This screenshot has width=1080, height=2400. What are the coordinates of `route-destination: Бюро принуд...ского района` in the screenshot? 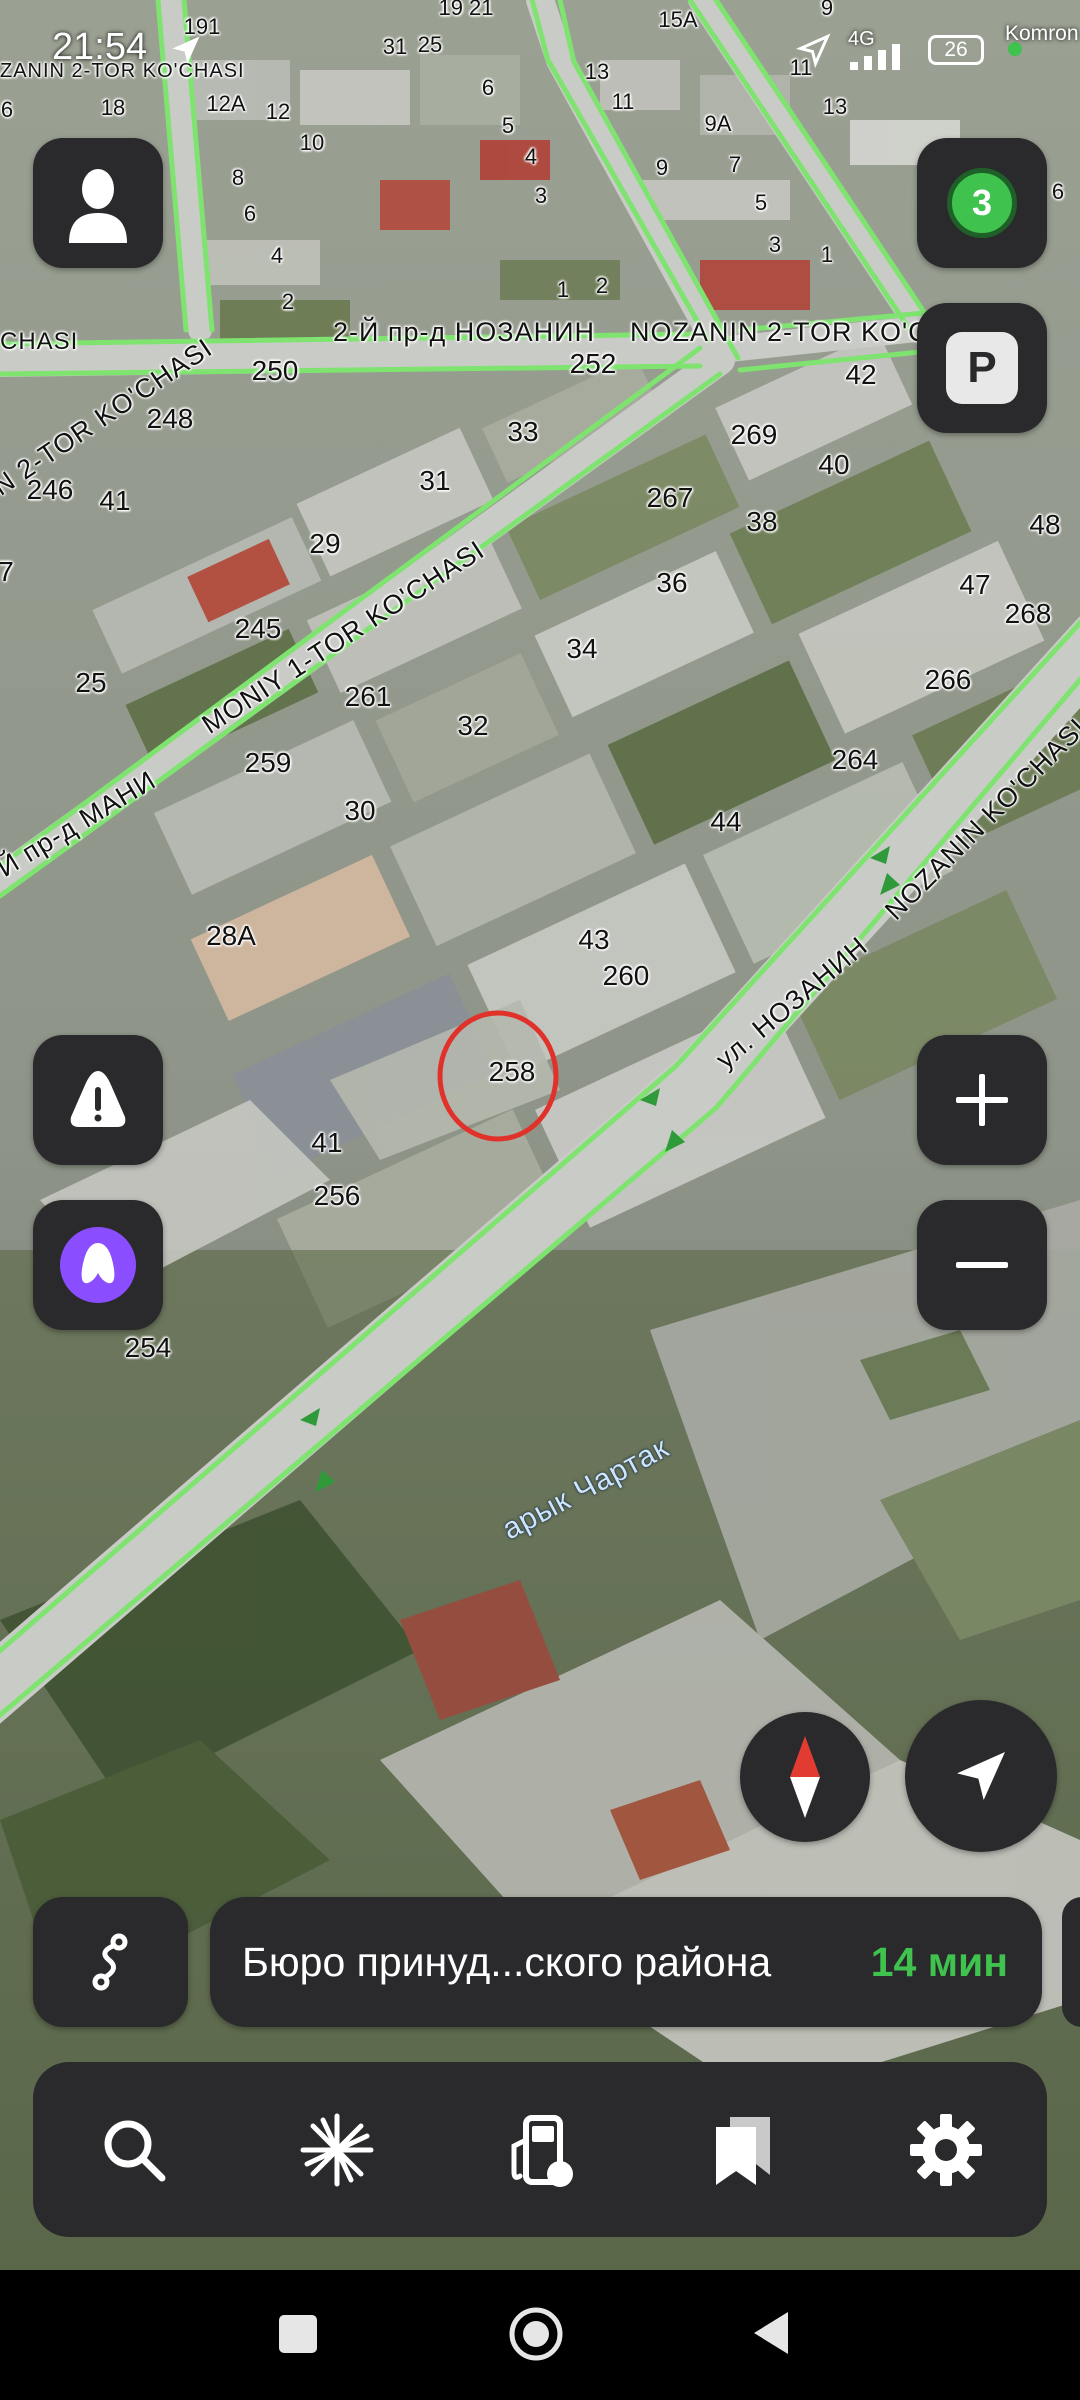 It's located at (507, 1961).